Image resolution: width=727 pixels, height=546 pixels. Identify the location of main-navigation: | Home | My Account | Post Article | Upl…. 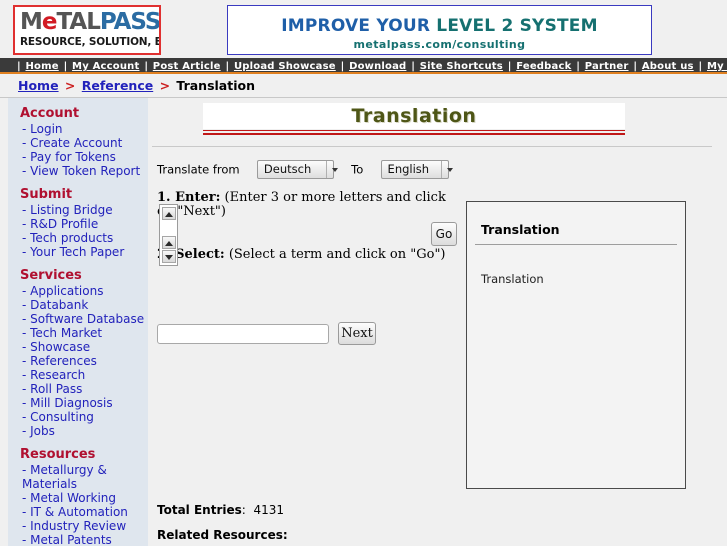
(363, 66).